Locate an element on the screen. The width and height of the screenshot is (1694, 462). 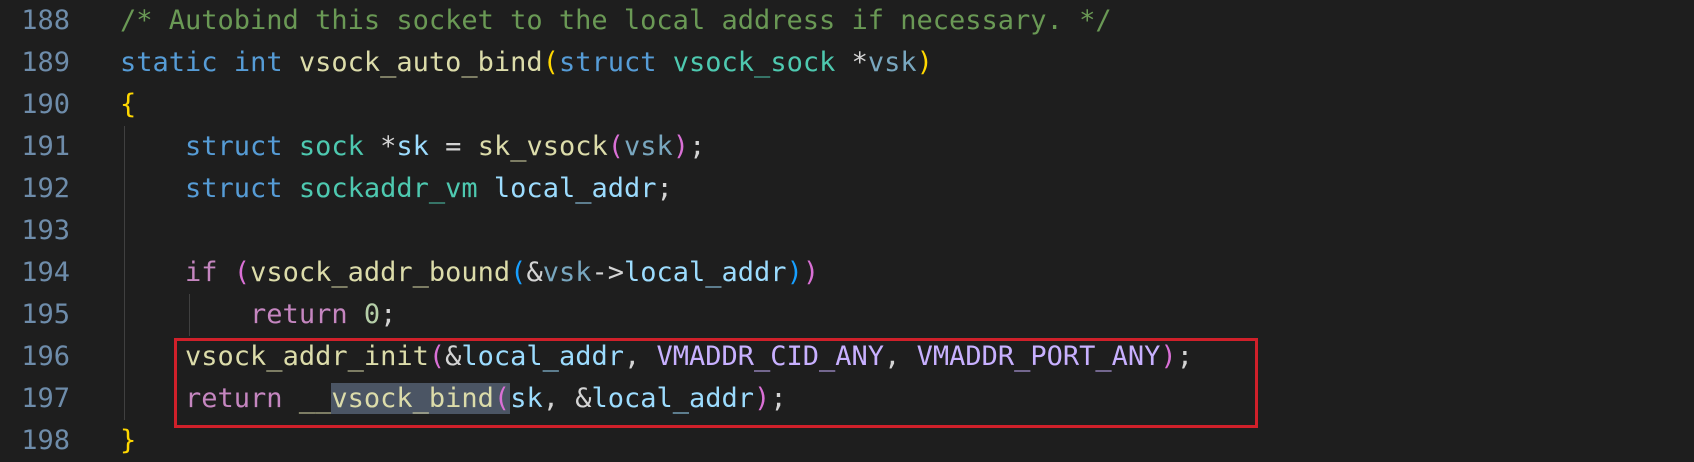
line-number: 188 is located at coordinates (45, 20).